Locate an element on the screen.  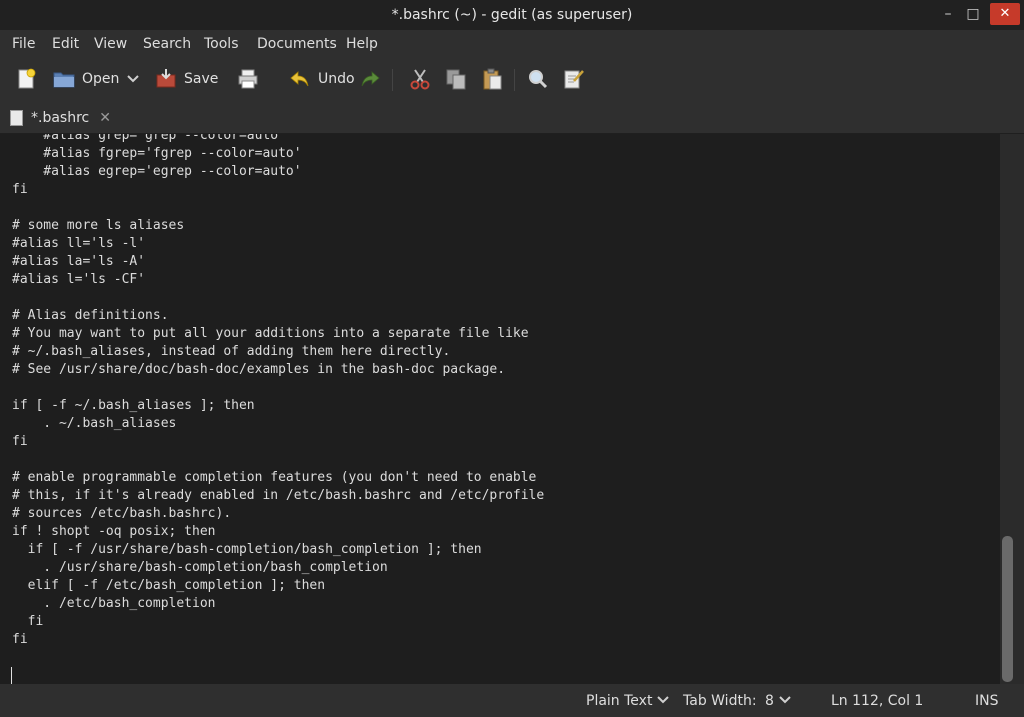
find-replace-icon is located at coordinates (574, 79).